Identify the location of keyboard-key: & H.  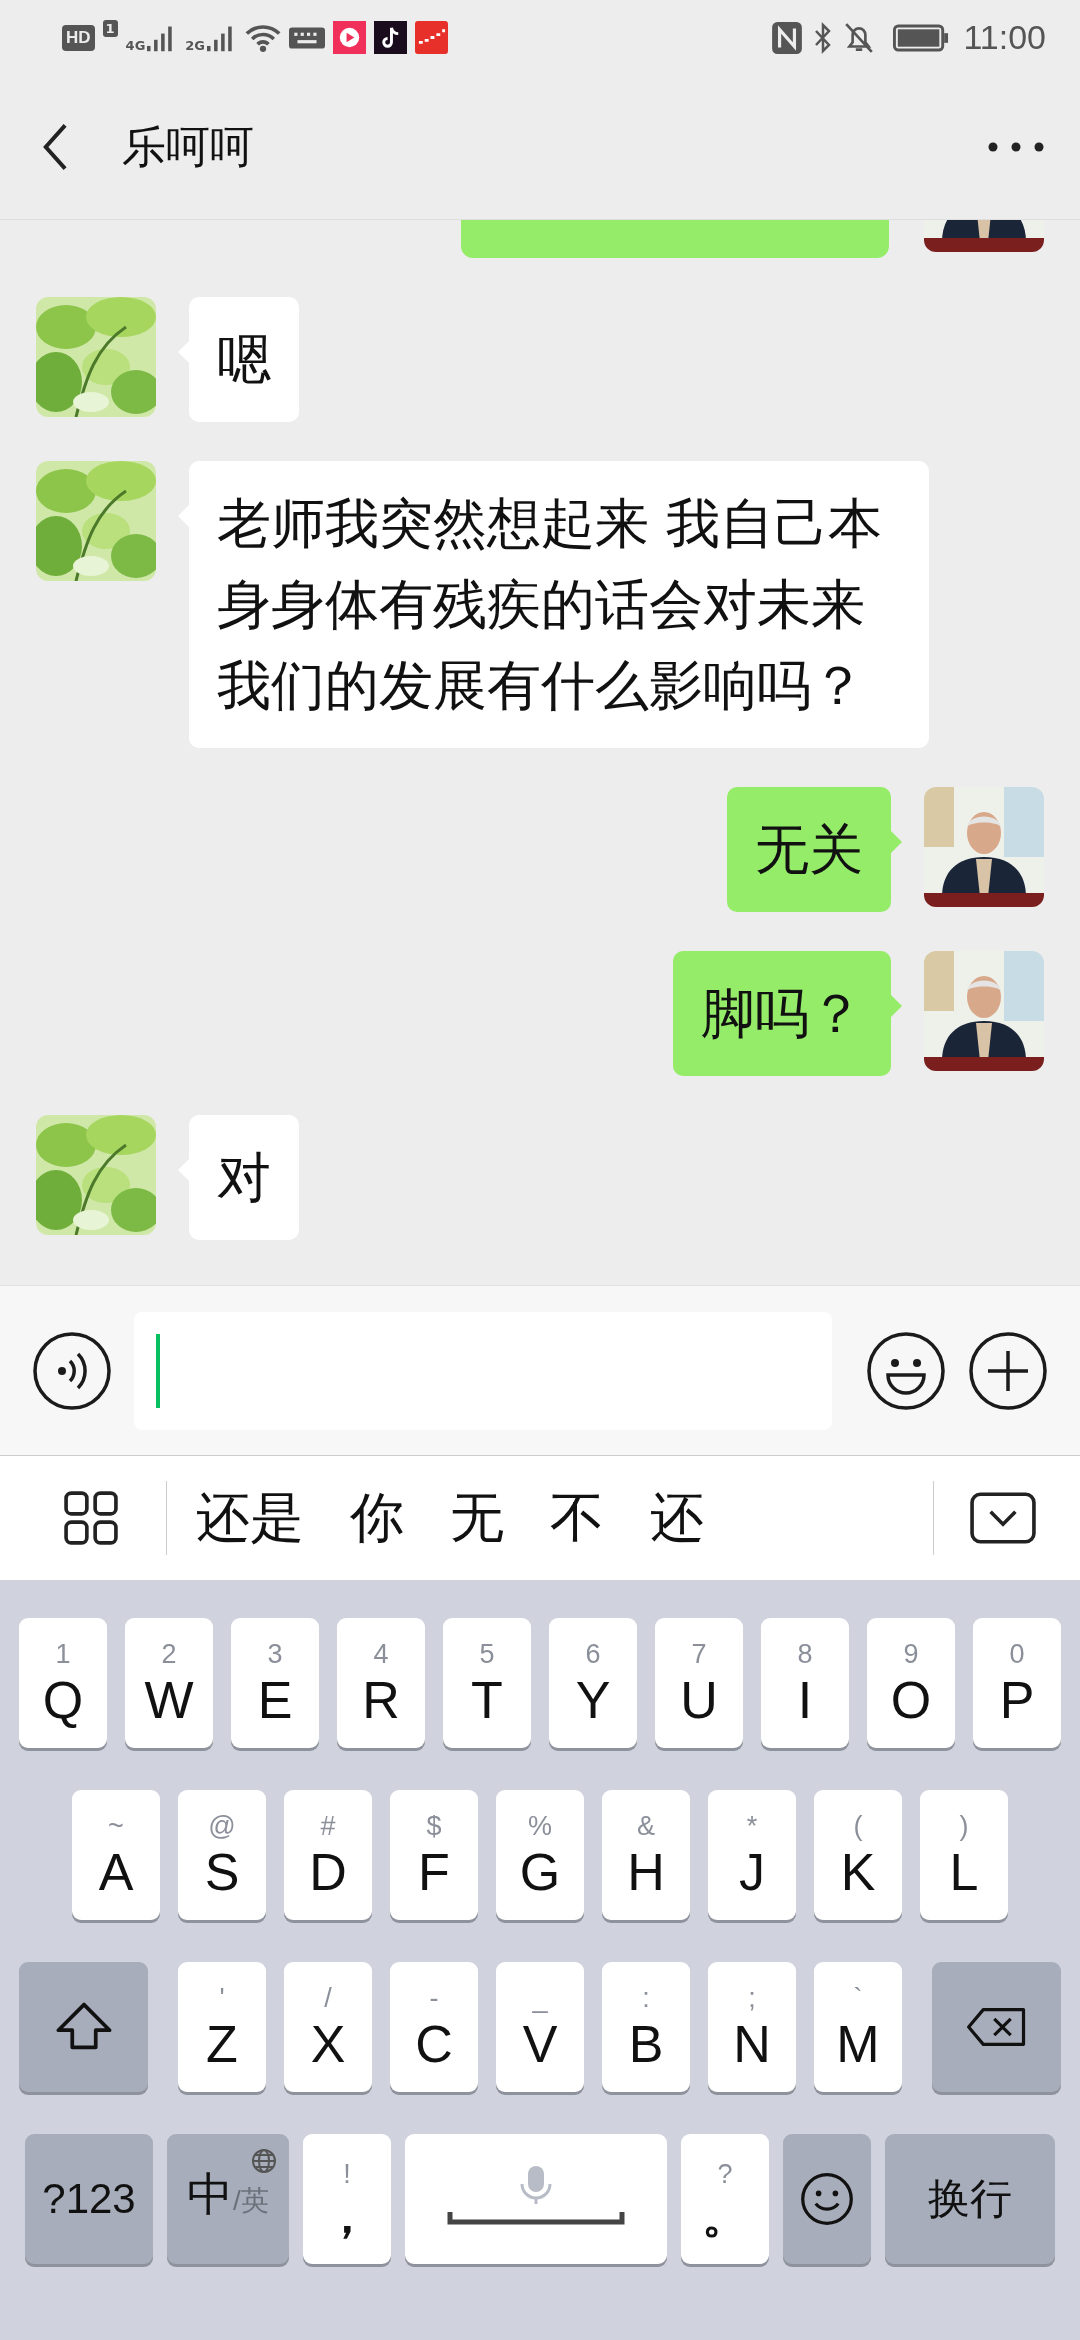
(646, 1855).